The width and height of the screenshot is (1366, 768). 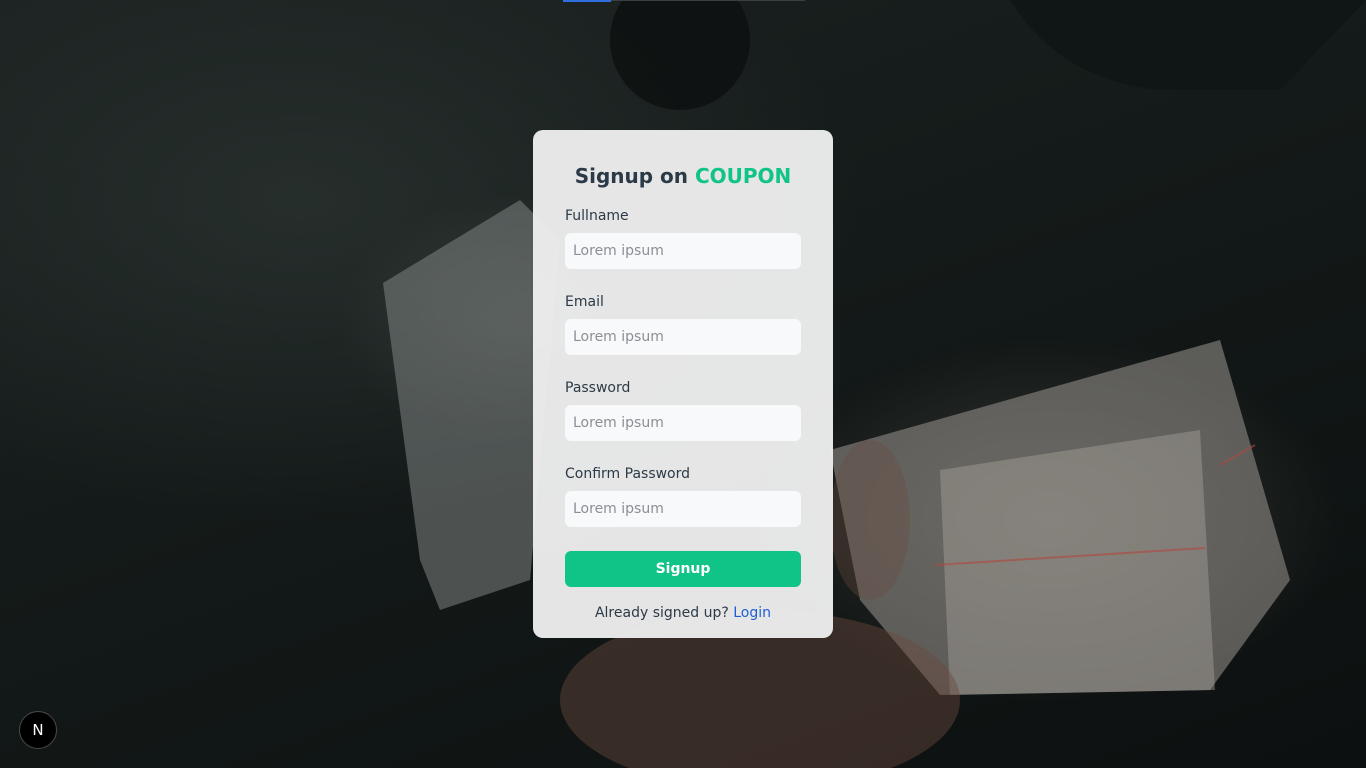 What do you see at coordinates (584, 302) in the screenshot?
I see `email-label: Email` at bounding box center [584, 302].